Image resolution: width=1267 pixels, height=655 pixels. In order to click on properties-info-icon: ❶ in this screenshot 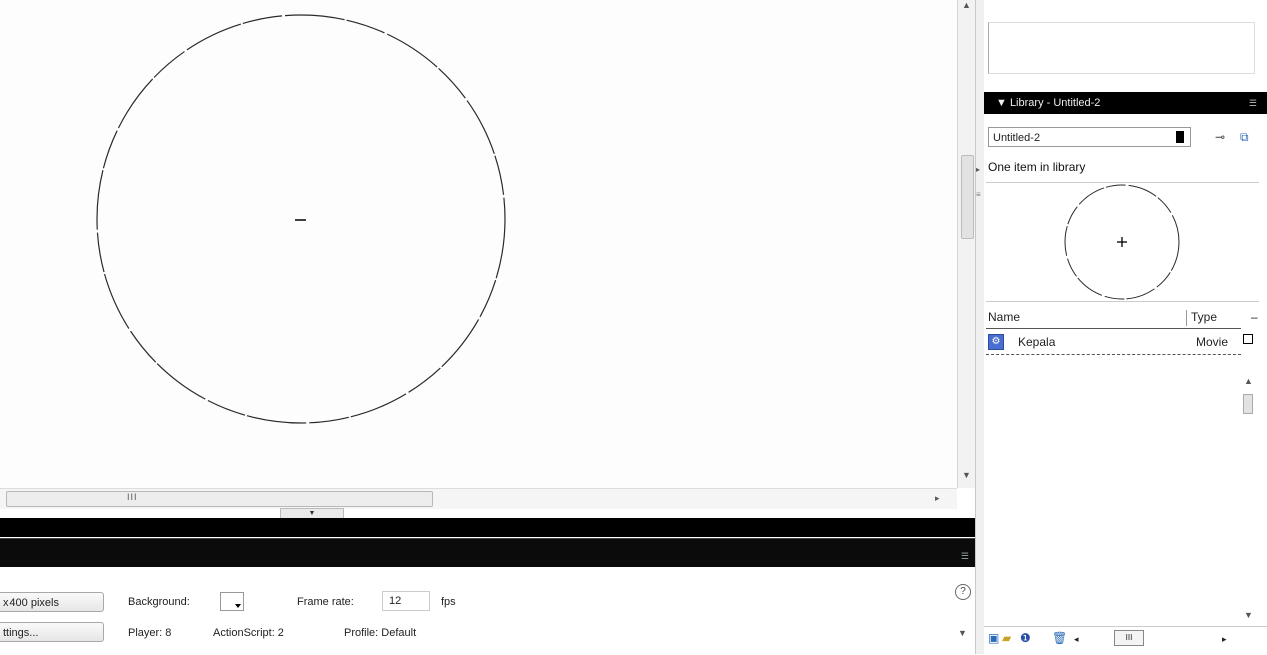, I will do `click(1025, 638)`.